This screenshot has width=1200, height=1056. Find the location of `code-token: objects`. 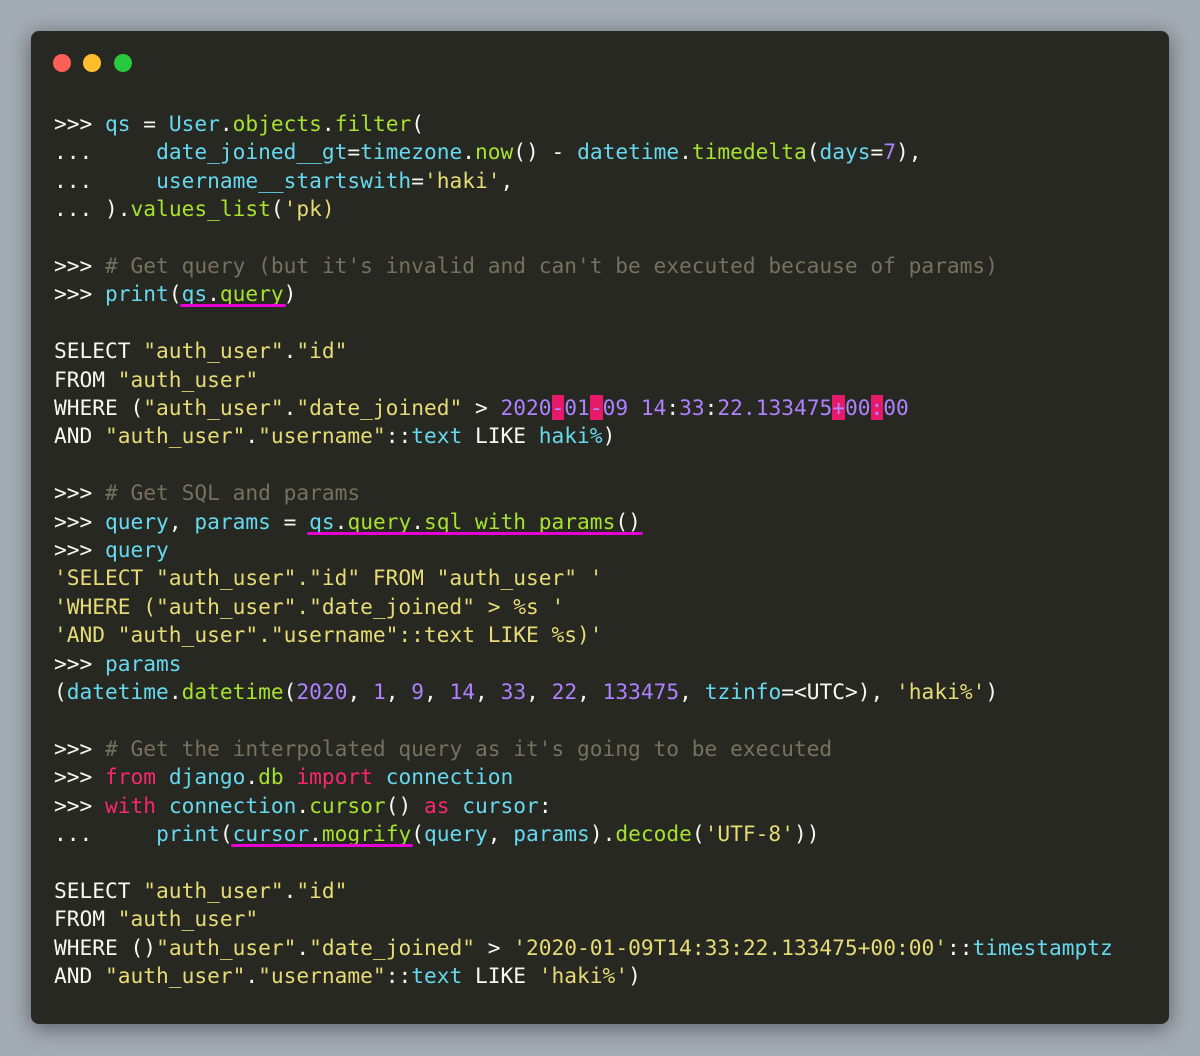

code-token: objects is located at coordinates (277, 123).